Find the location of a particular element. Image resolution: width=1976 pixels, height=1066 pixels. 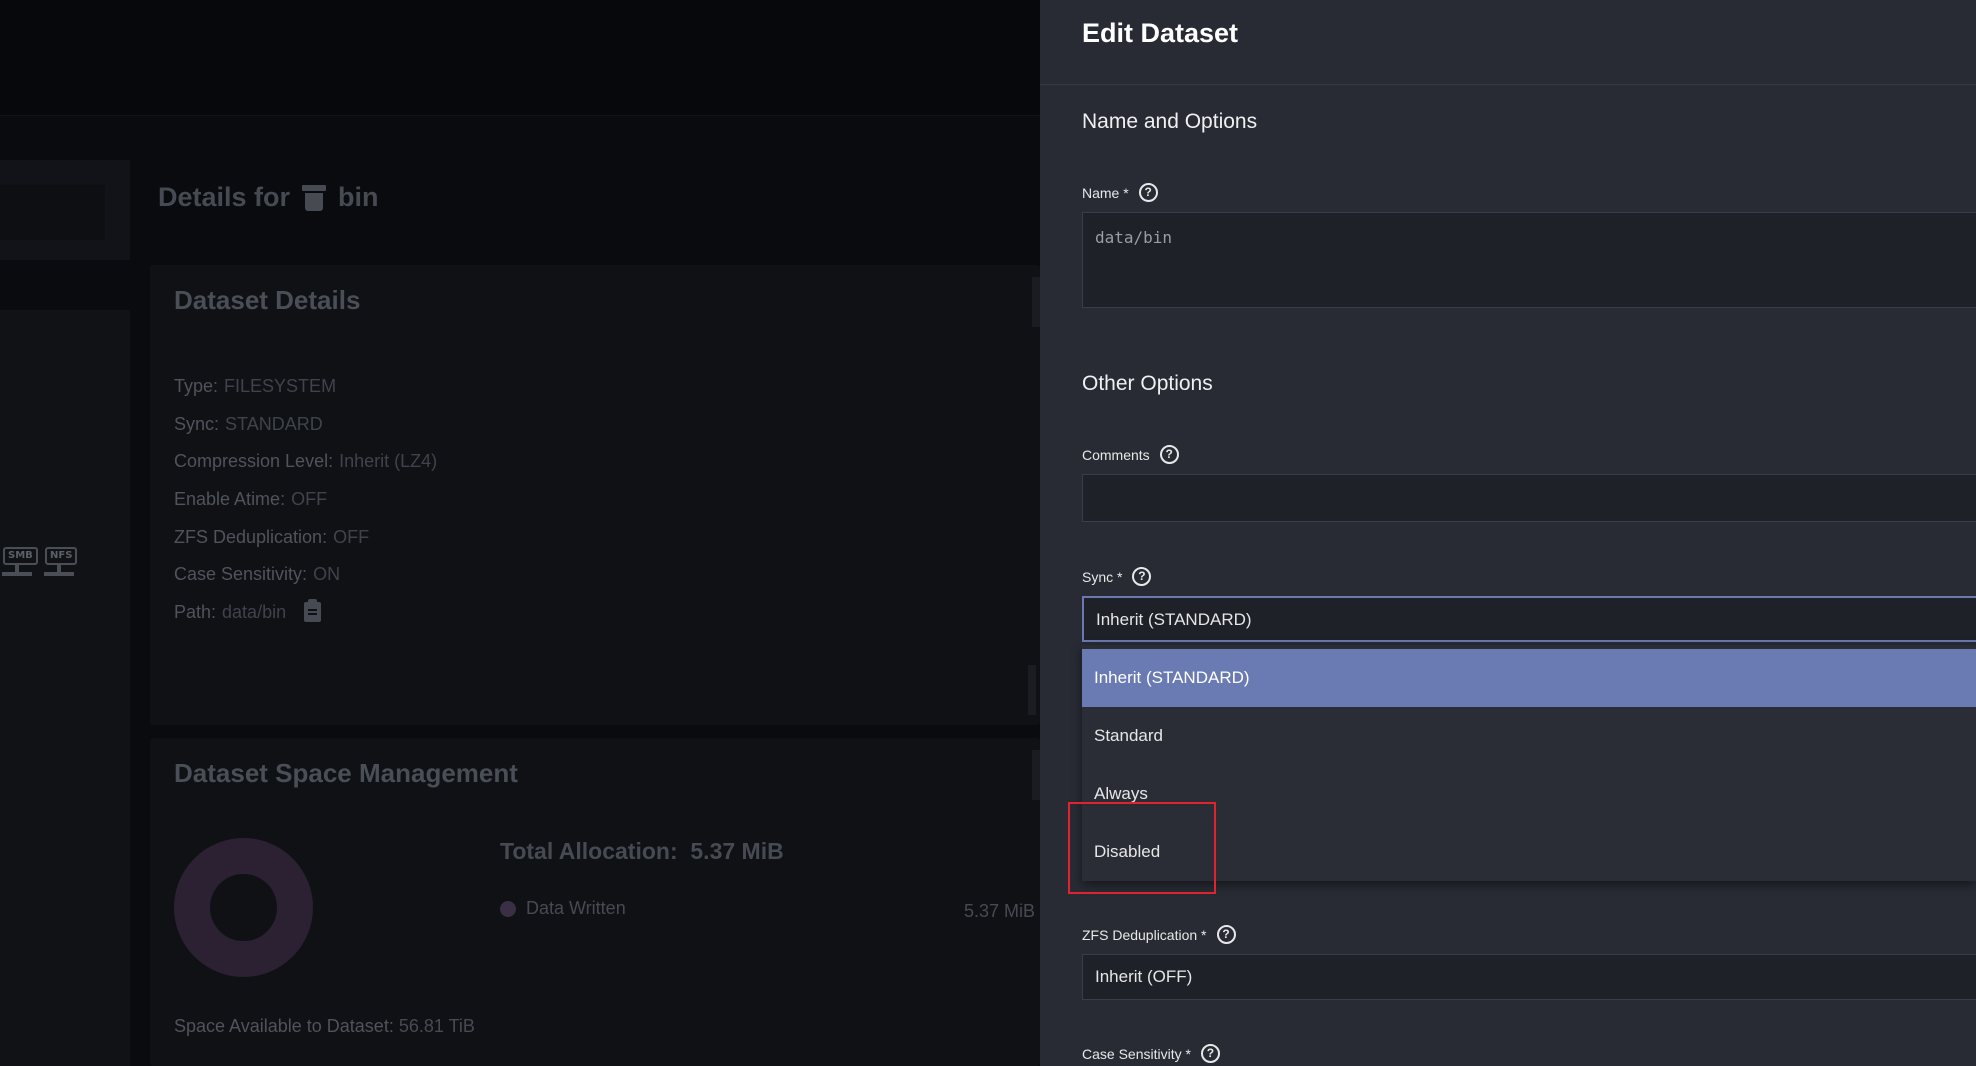

sync-option-standard: Standard is located at coordinates (1529, 736).